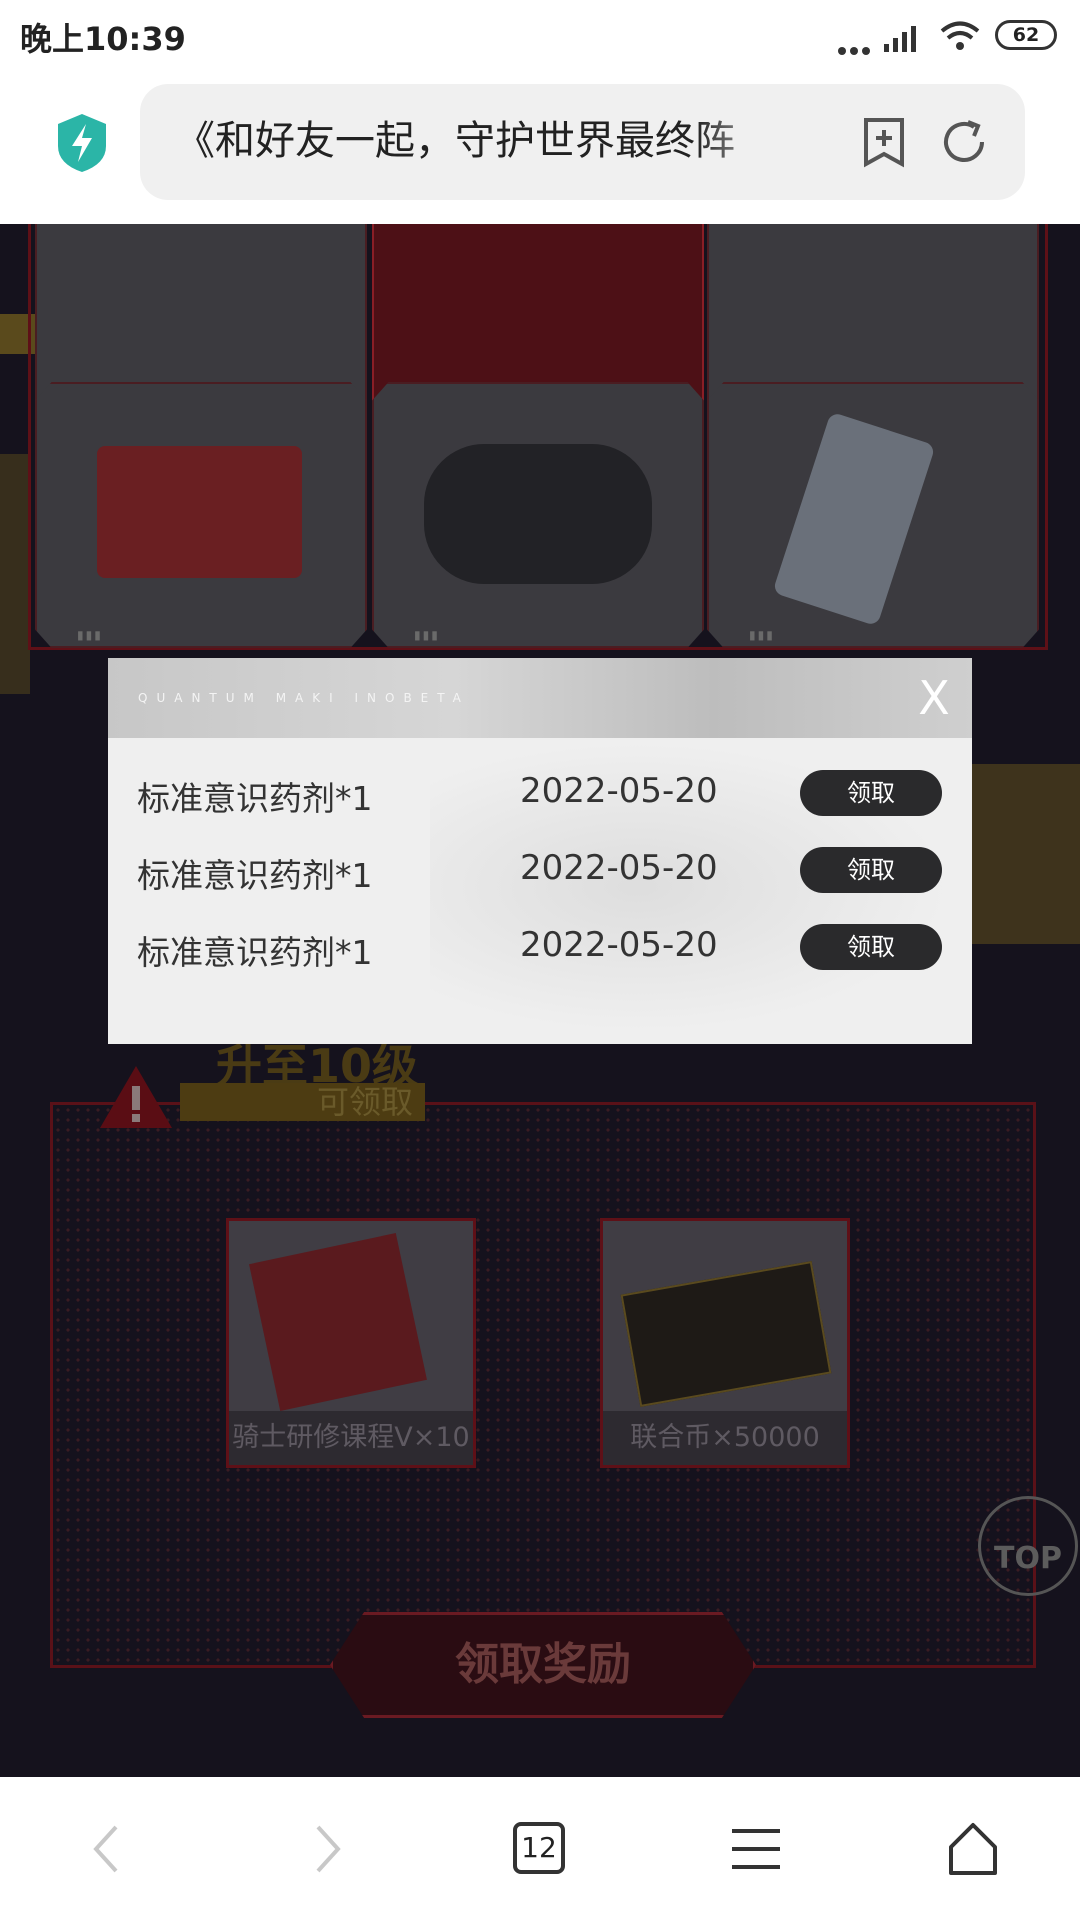  Describe the element at coordinates (934, 698) in the screenshot. I see `close-button: X` at that location.